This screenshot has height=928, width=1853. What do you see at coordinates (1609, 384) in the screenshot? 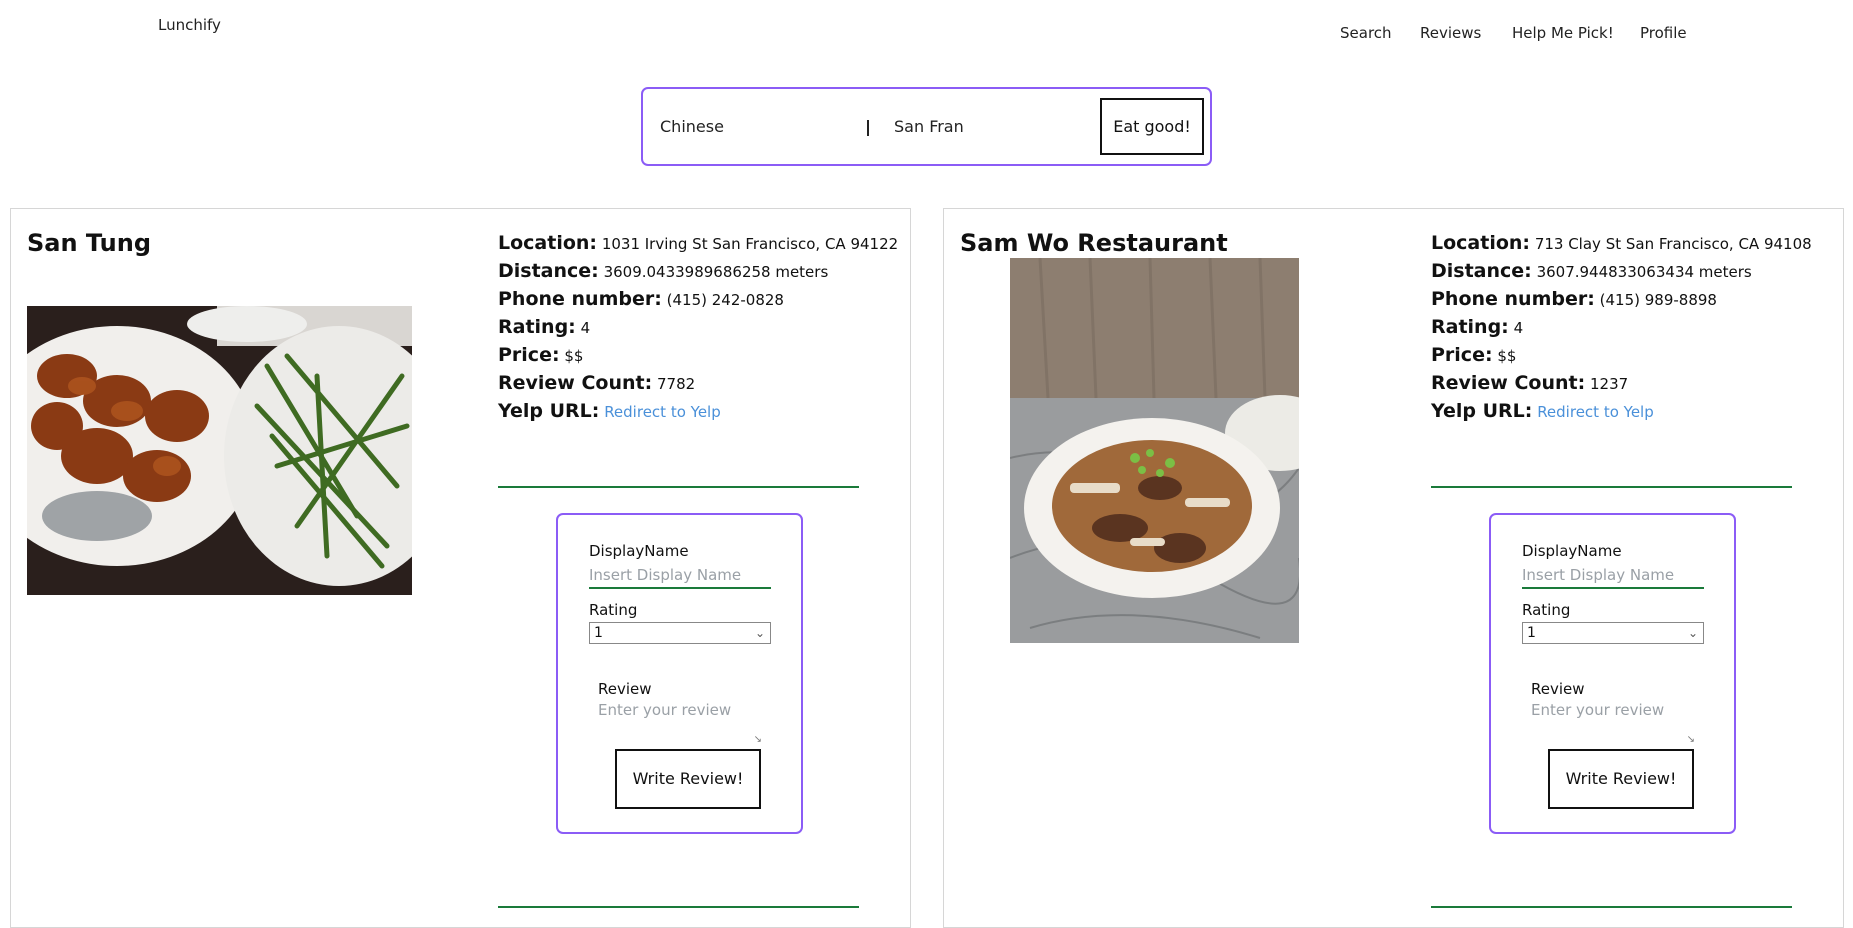
I see `review-count-value: 1237` at bounding box center [1609, 384].